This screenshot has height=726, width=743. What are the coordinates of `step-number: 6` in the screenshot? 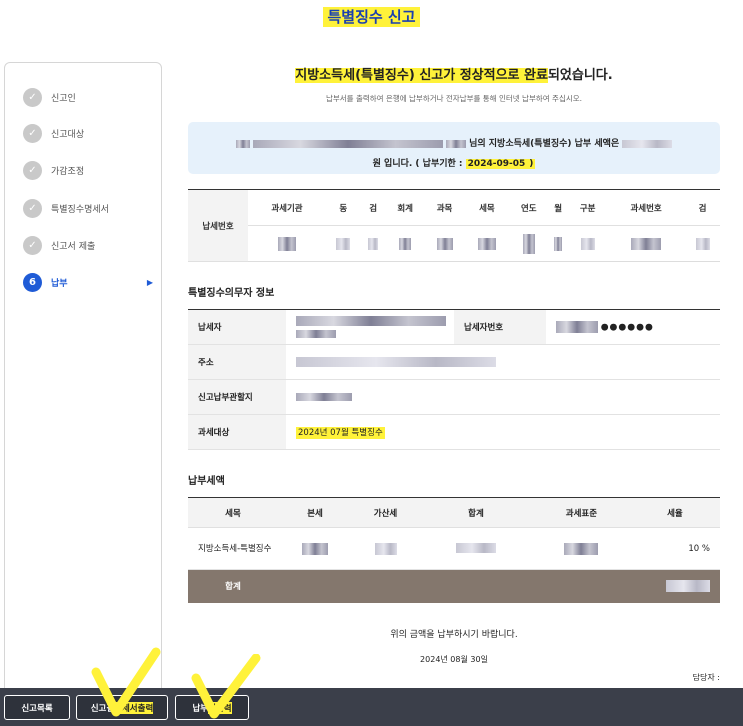 It's located at (32, 282).